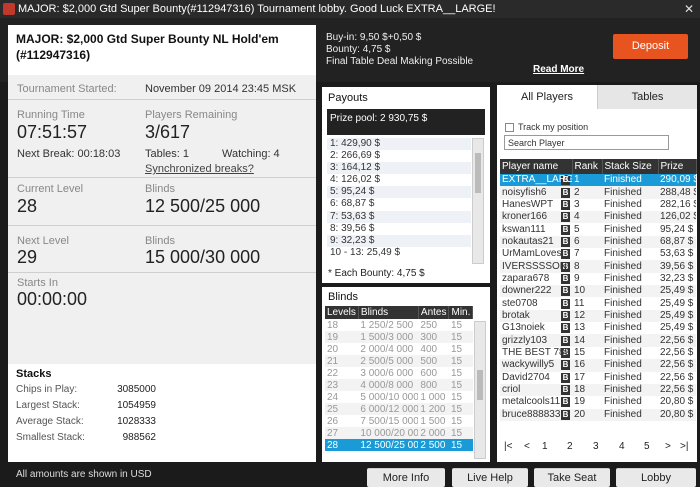 The image size is (700, 487). What do you see at coordinates (536, 402) in the screenshot?
I see `player-name-cell: Bmetalcools11` at bounding box center [536, 402].